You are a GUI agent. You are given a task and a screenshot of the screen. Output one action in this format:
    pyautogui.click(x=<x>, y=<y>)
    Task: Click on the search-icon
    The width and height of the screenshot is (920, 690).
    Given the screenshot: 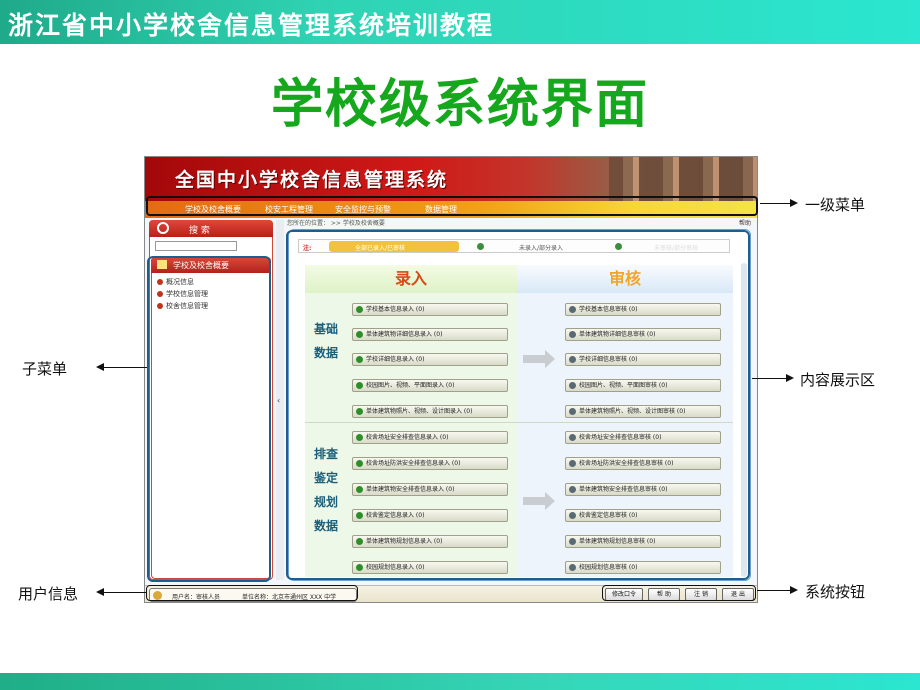 What is the action you would take?
    pyautogui.click(x=163, y=228)
    